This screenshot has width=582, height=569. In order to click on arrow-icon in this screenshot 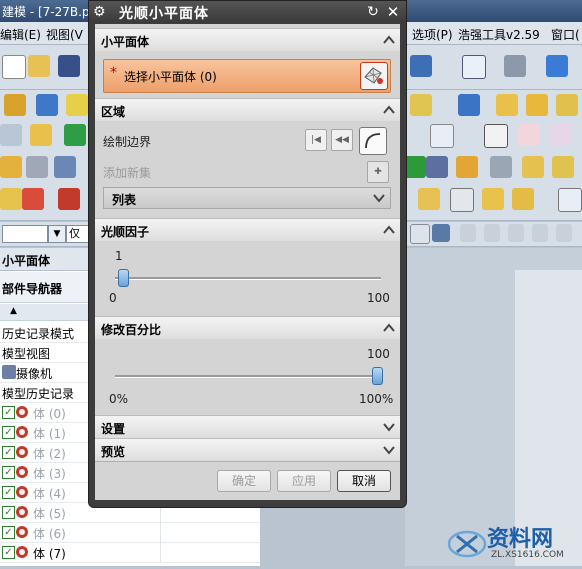, I will do `click(540, 233)`.